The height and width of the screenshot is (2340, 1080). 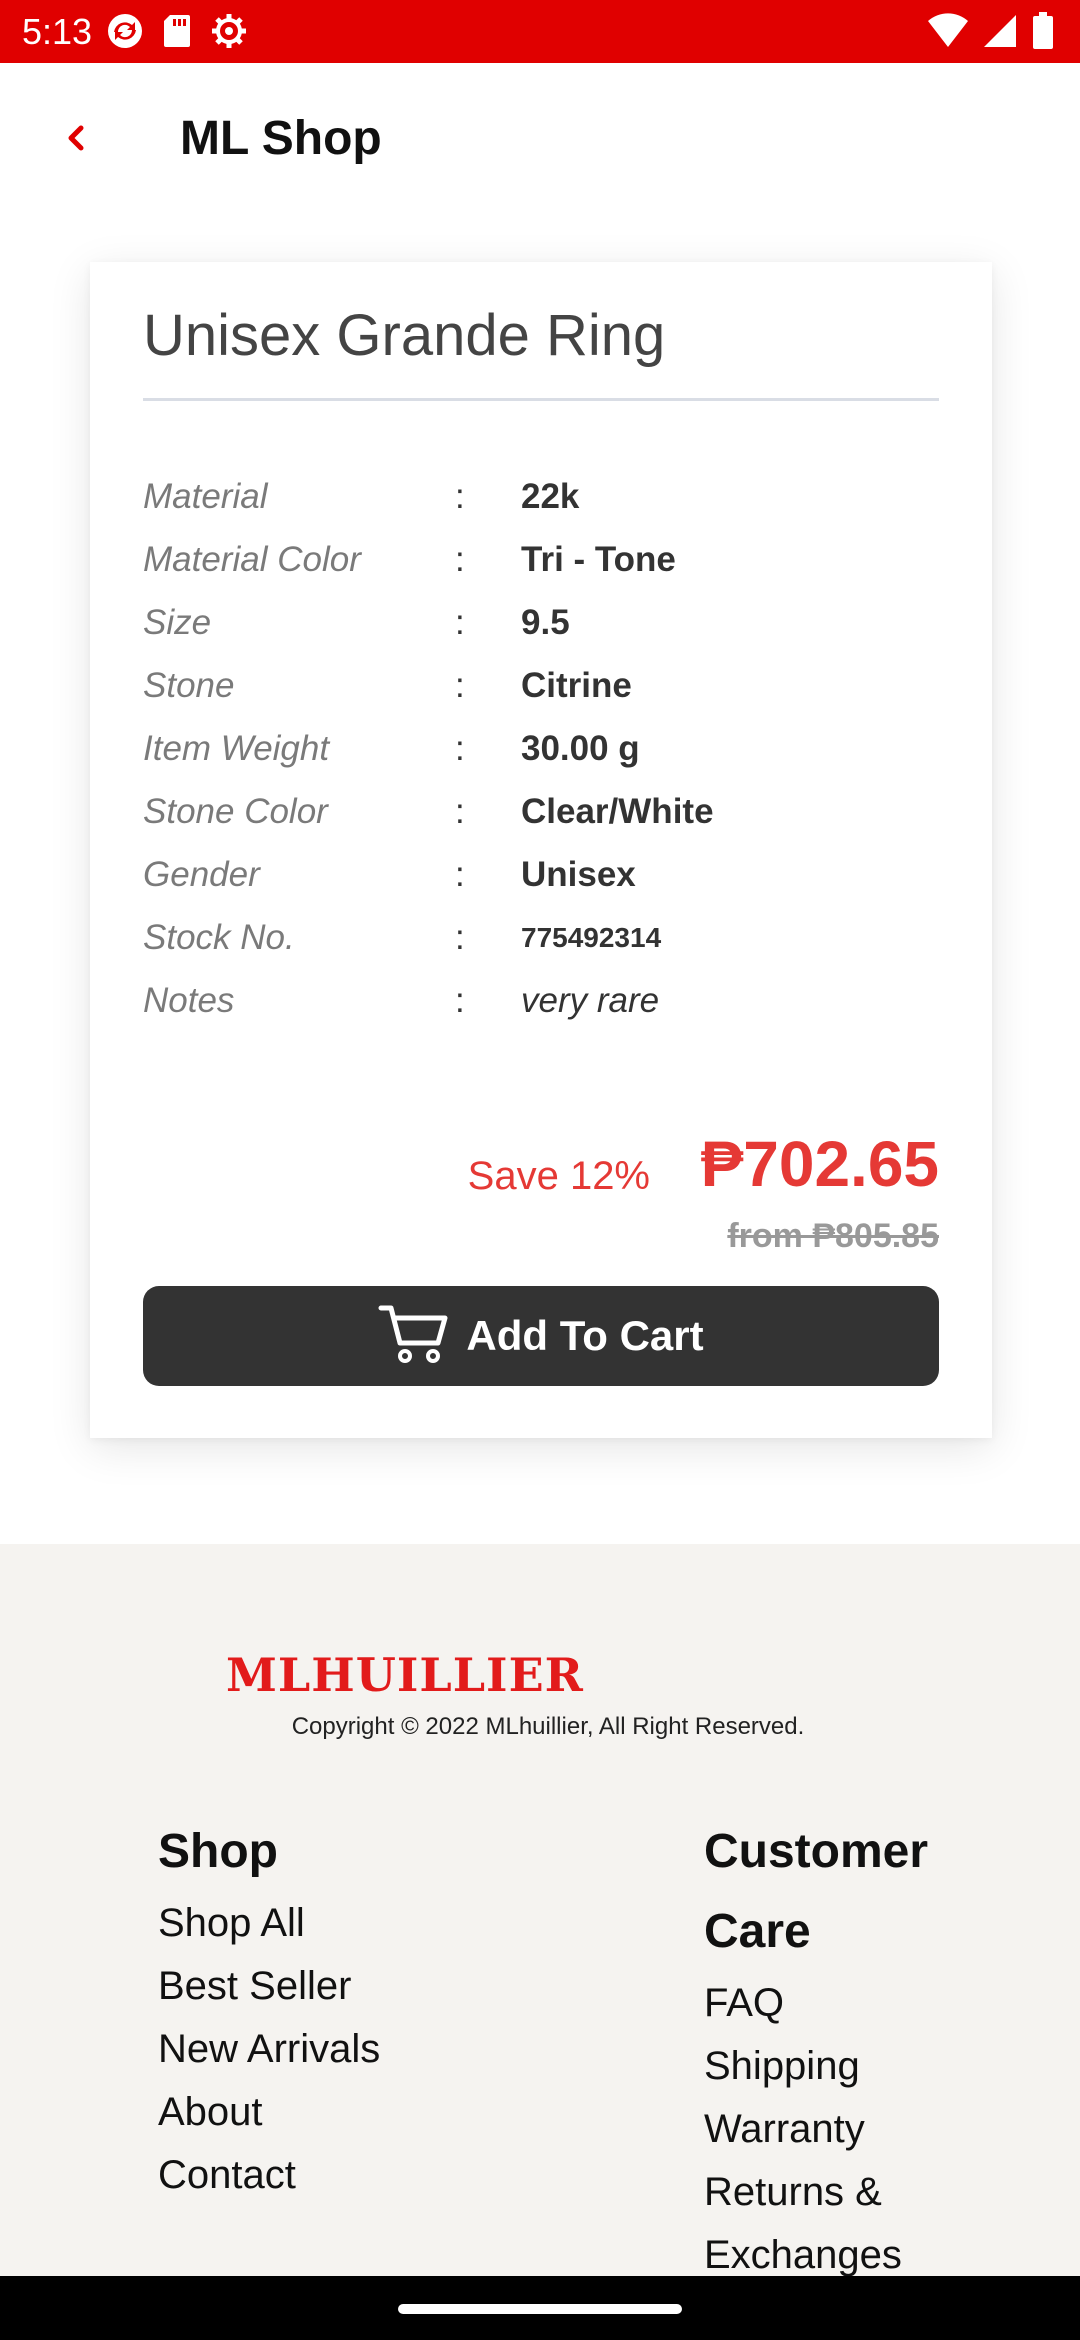 I want to click on status-icons-right, so click(x=991, y=33).